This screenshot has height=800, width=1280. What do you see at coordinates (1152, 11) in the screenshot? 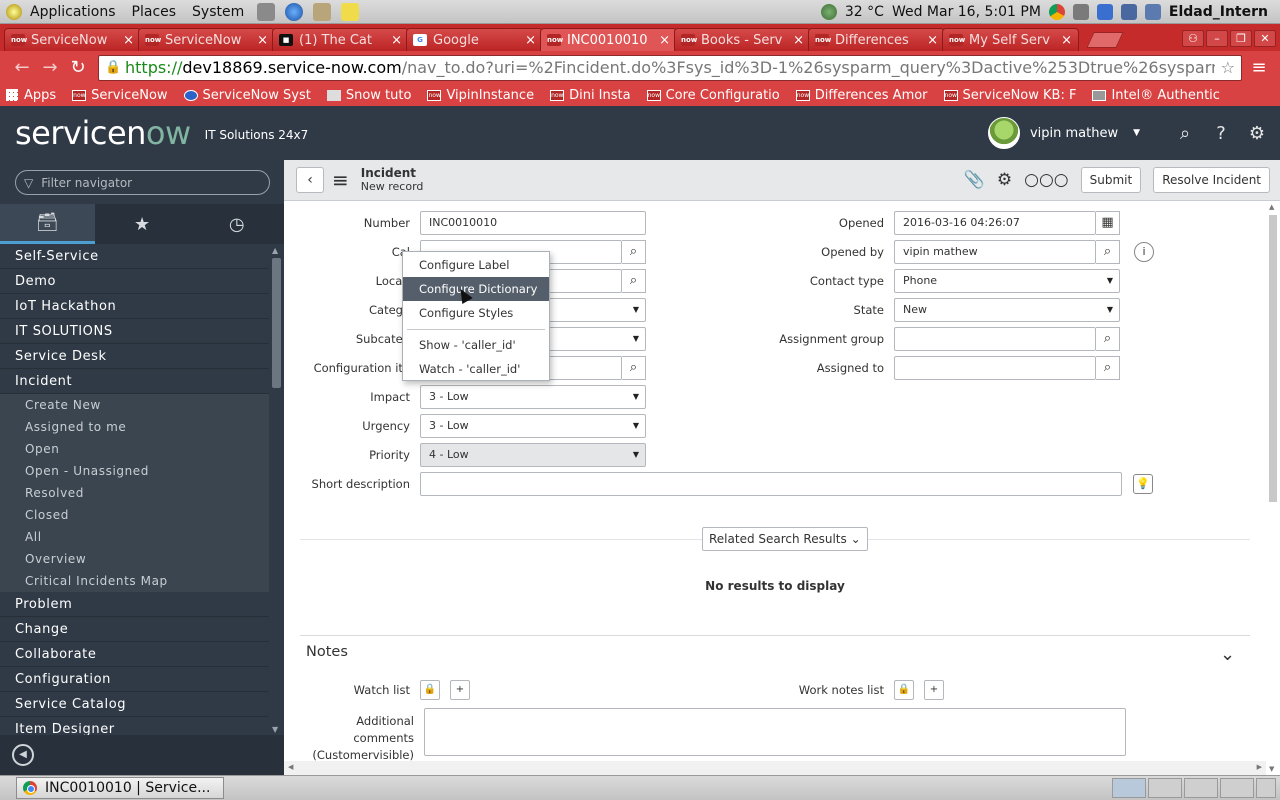
I see `battery-icon` at bounding box center [1152, 11].